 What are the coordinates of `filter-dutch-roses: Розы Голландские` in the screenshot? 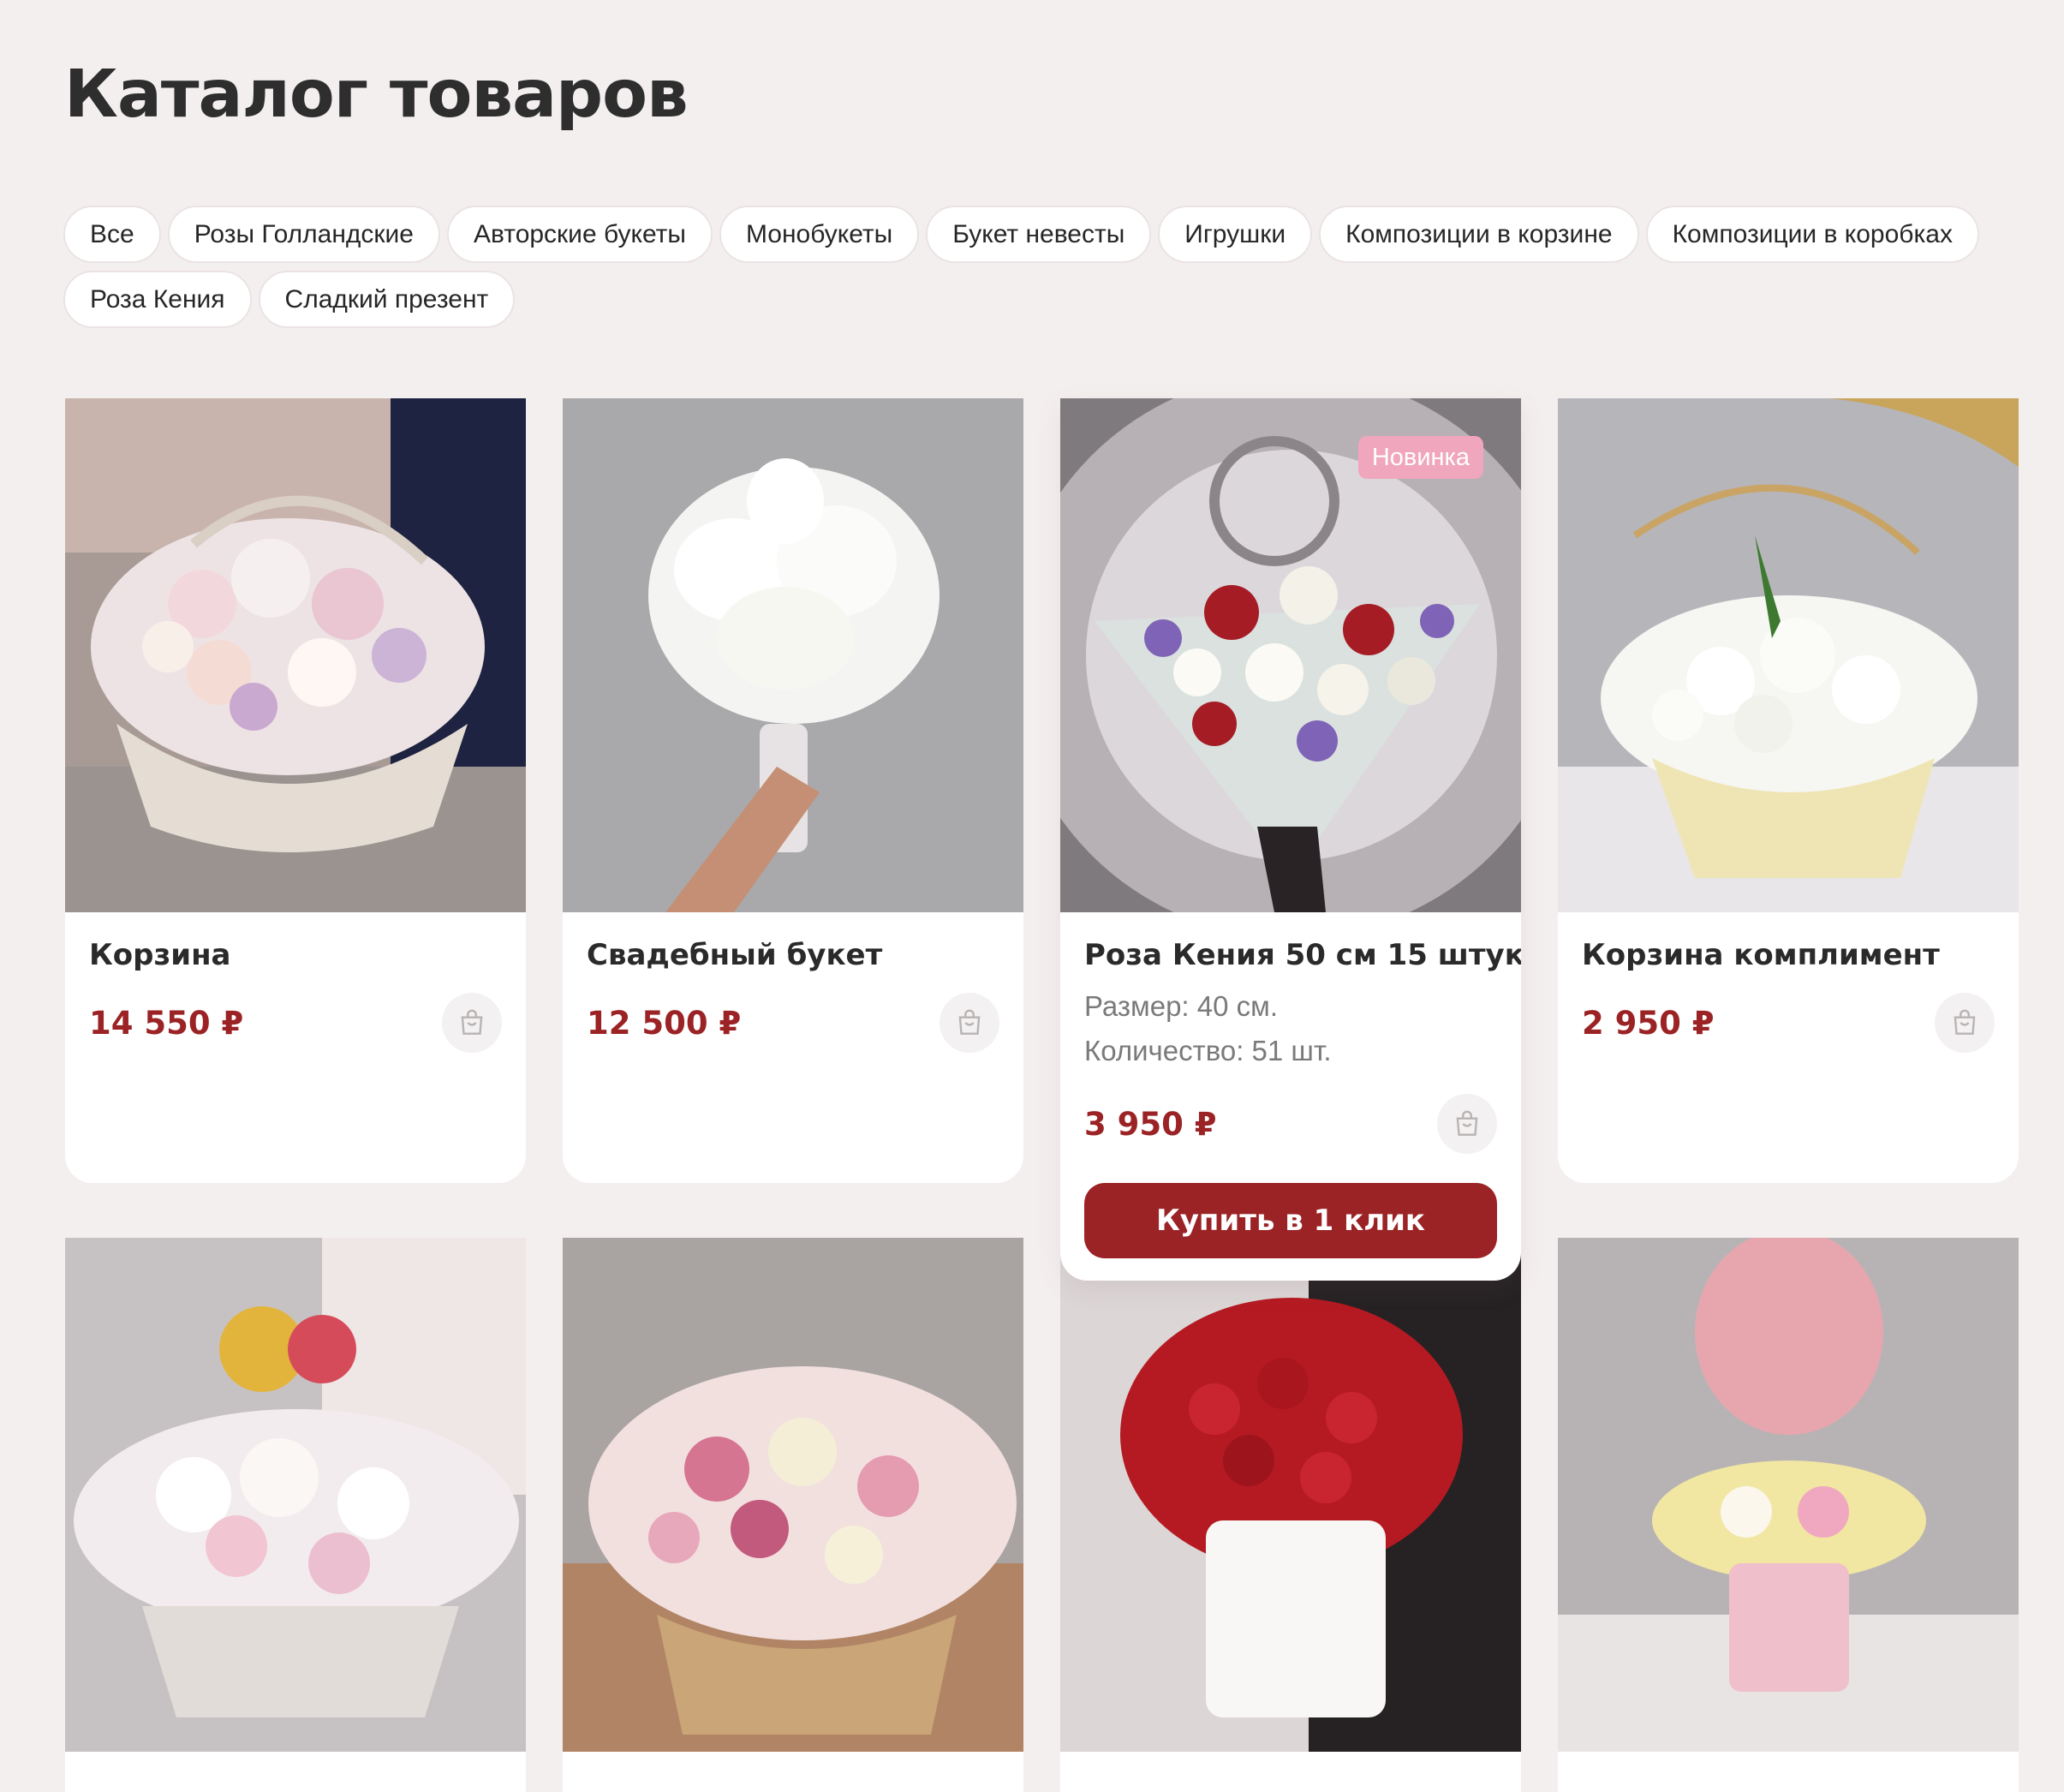 It's located at (303, 235).